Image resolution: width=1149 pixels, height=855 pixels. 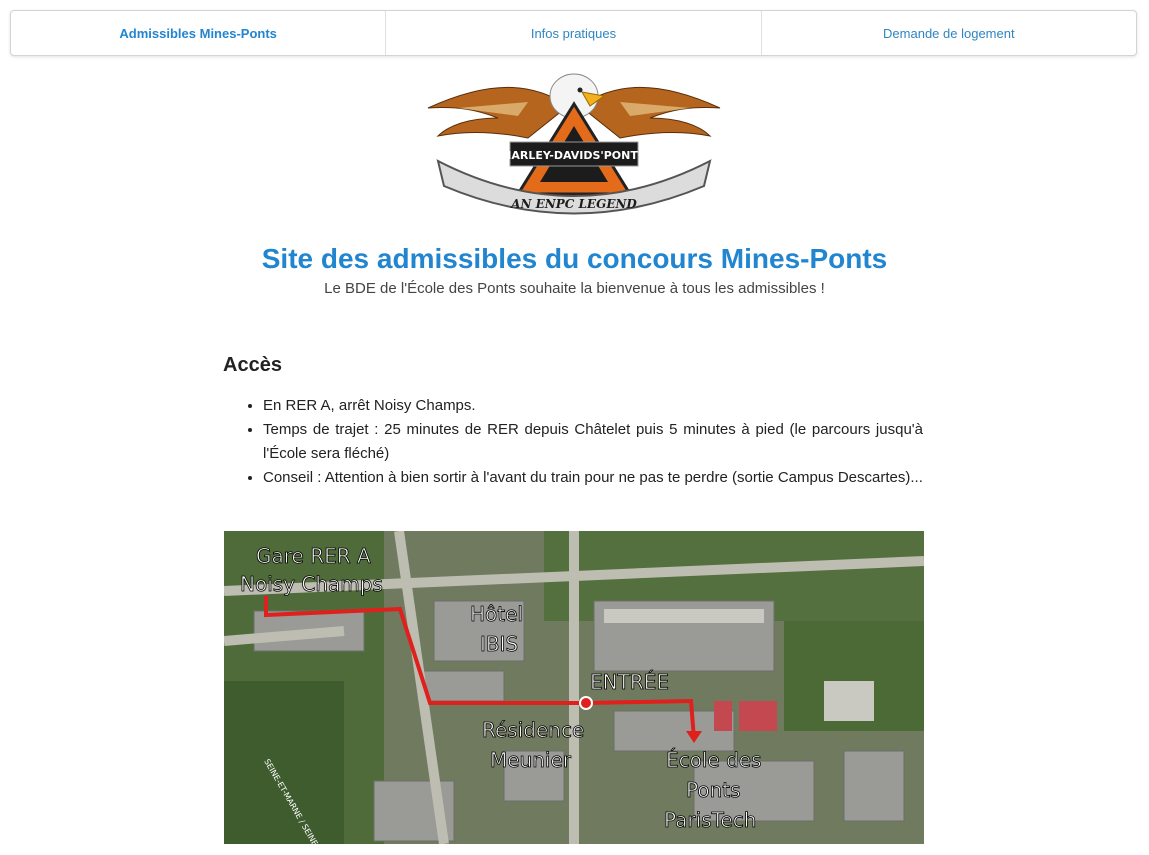 I want to click on map-label-residence-line2: Meunier, so click(x=531, y=760).